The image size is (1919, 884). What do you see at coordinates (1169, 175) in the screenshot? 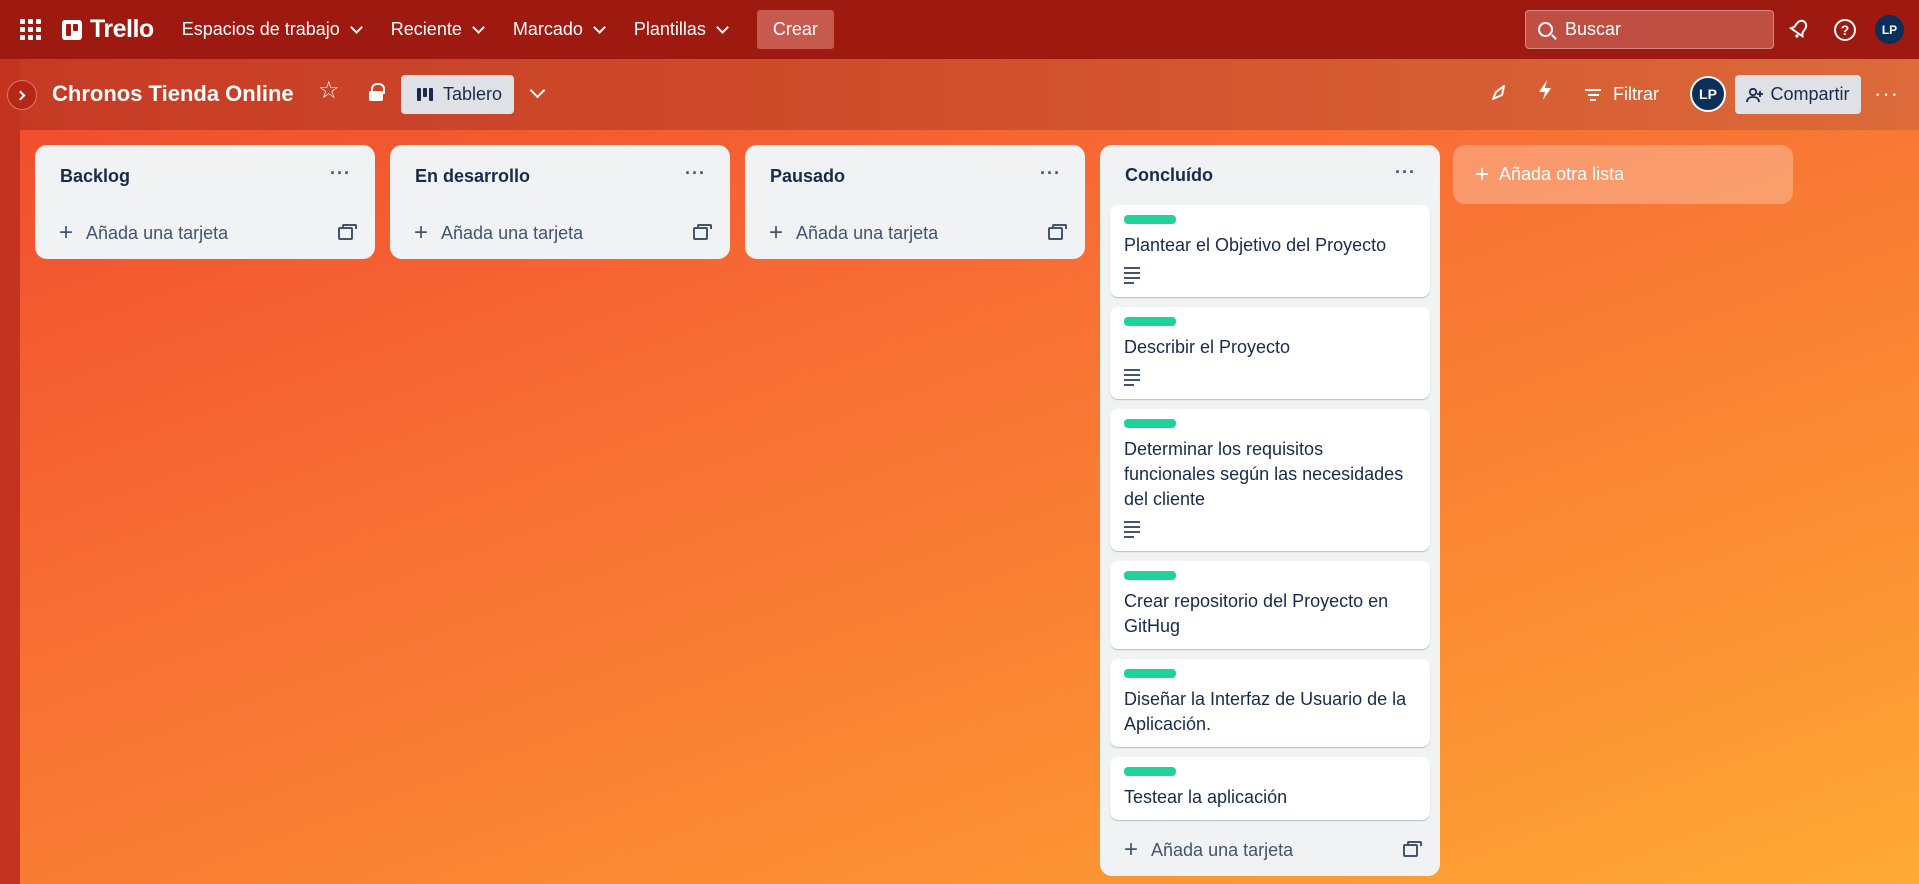
I see `list-title: Concluído` at bounding box center [1169, 175].